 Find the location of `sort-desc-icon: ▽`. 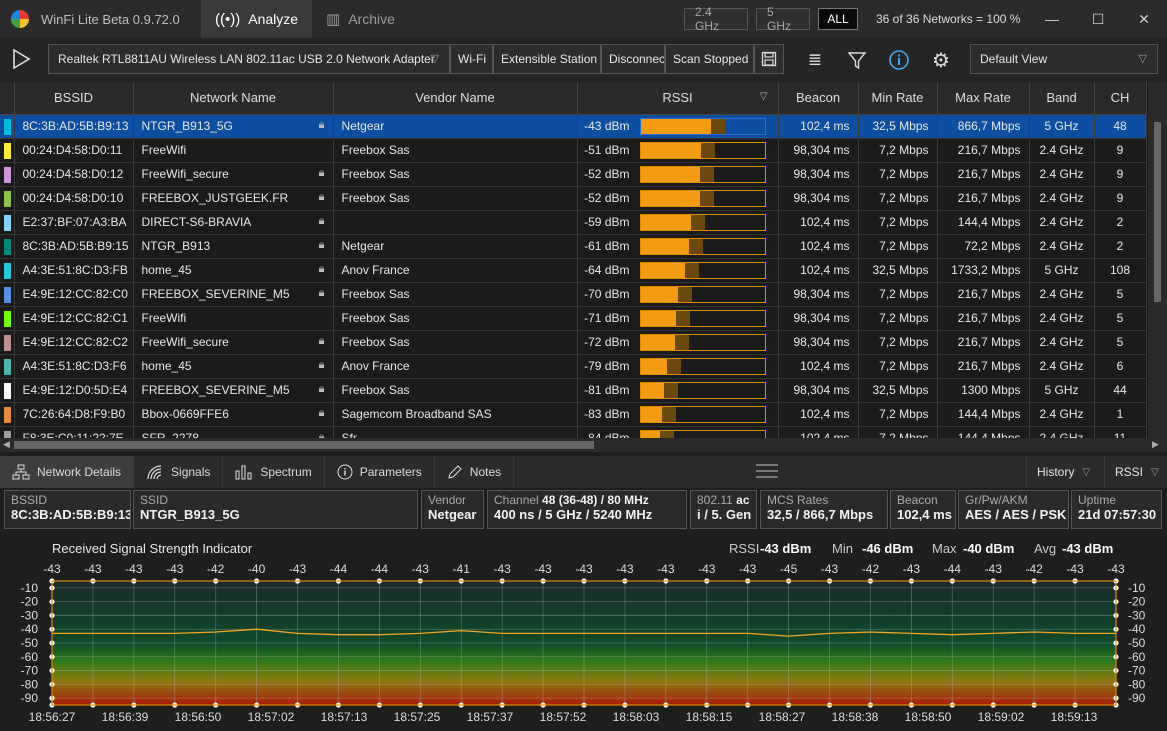

sort-desc-icon: ▽ is located at coordinates (763, 96).